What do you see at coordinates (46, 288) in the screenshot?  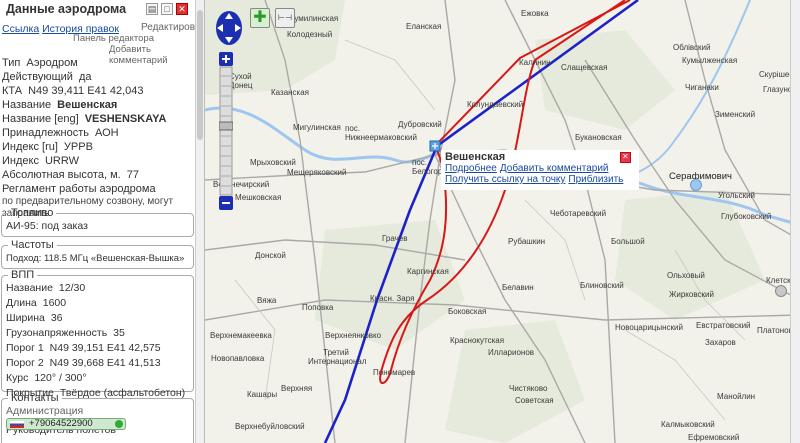 I see `runway-row: Название 12/30` at bounding box center [46, 288].